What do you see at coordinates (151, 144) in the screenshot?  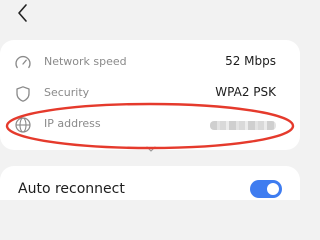 I see `expand-details-button` at bounding box center [151, 144].